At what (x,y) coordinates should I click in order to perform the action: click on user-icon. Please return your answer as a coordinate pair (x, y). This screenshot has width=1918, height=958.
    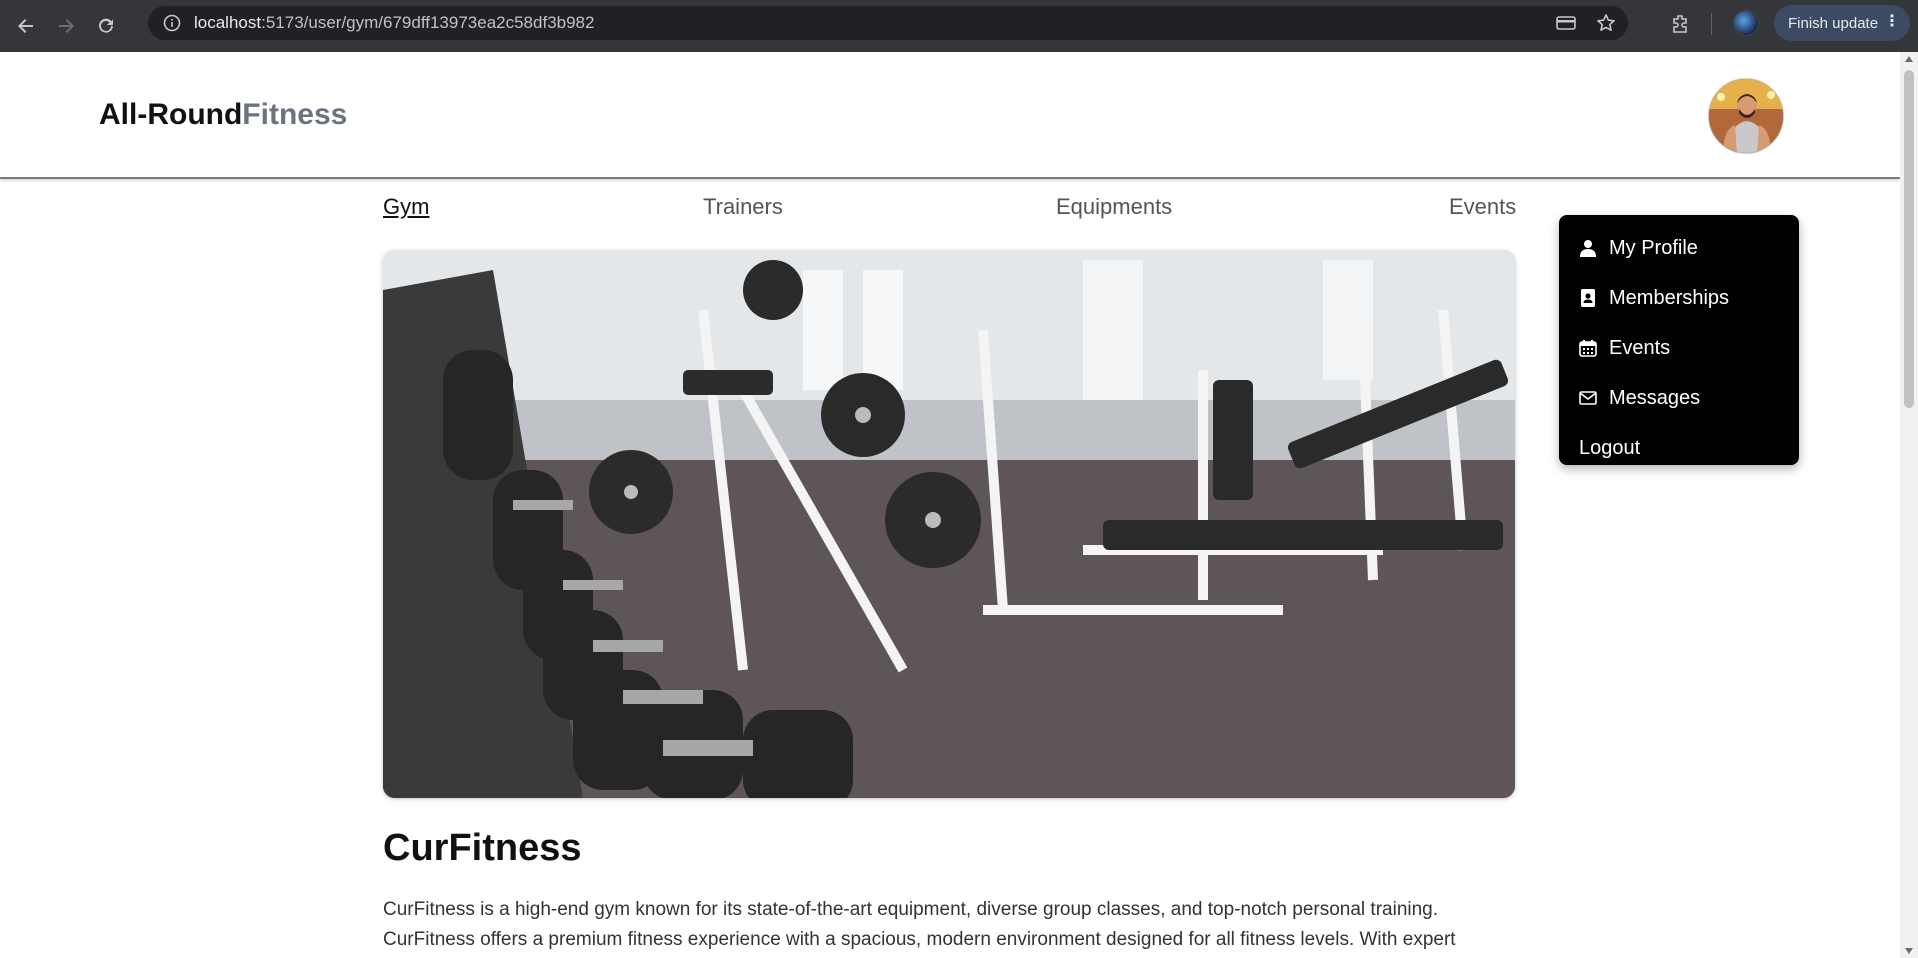
    Looking at the image, I should click on (1588, 248).